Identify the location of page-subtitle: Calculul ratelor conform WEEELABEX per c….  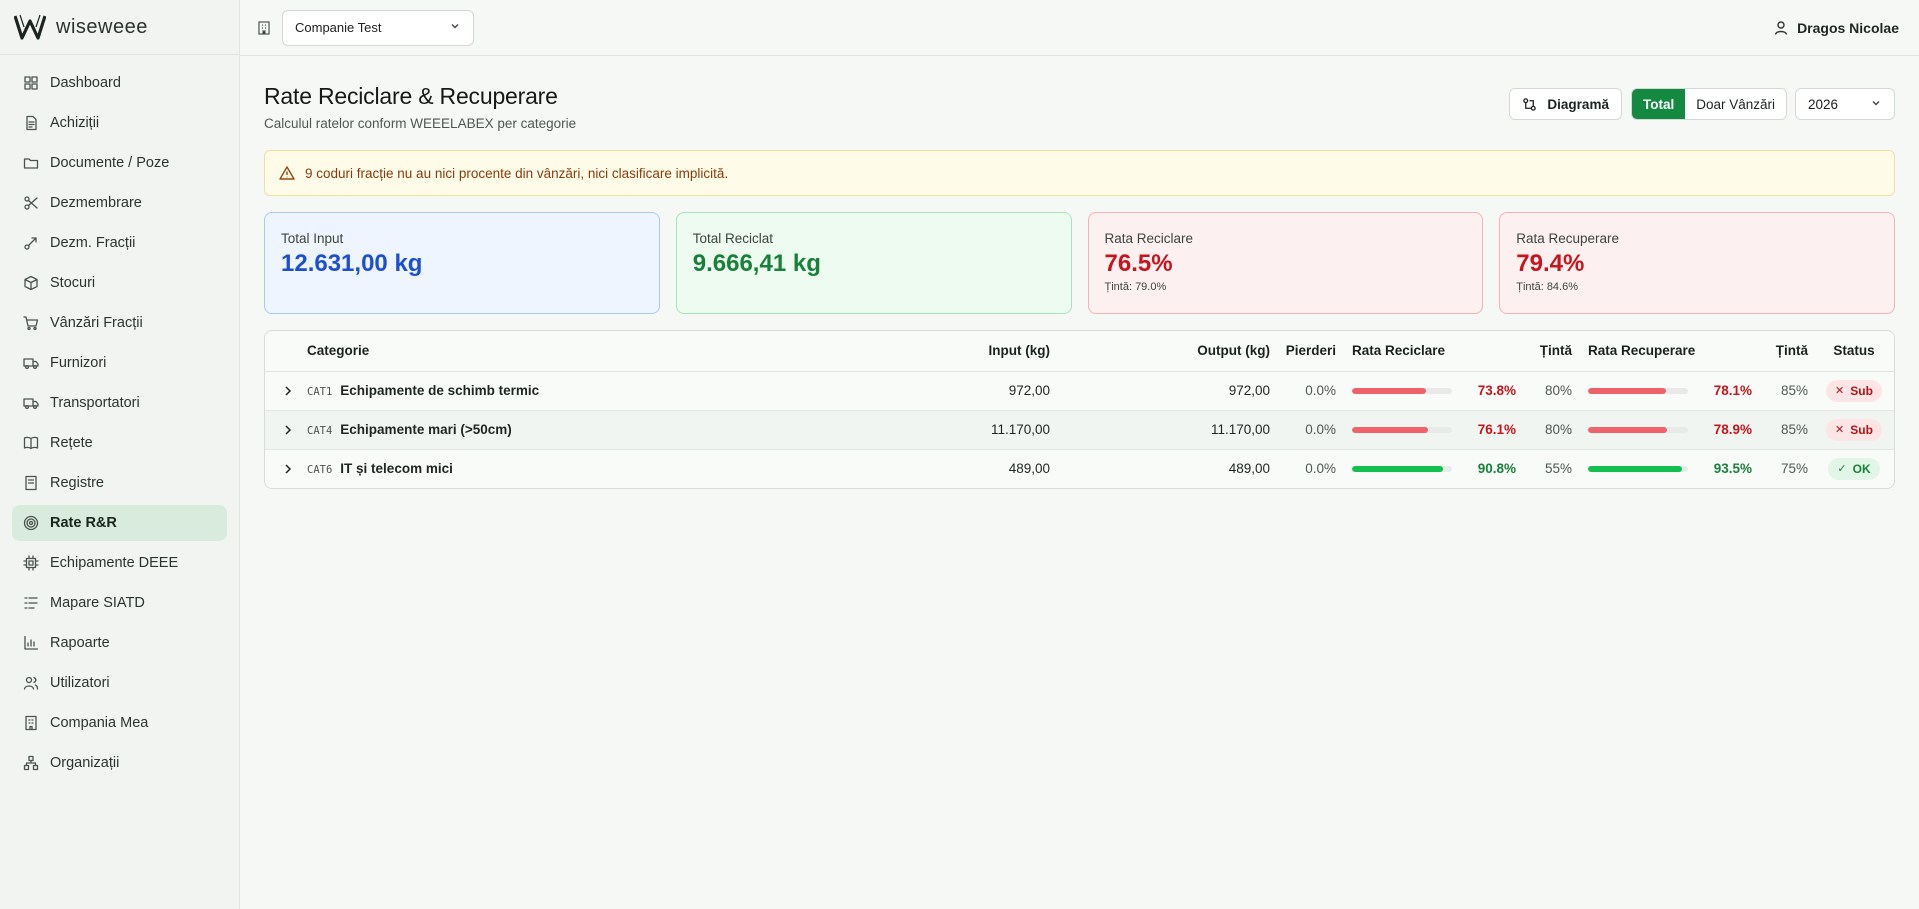
(420, 123).